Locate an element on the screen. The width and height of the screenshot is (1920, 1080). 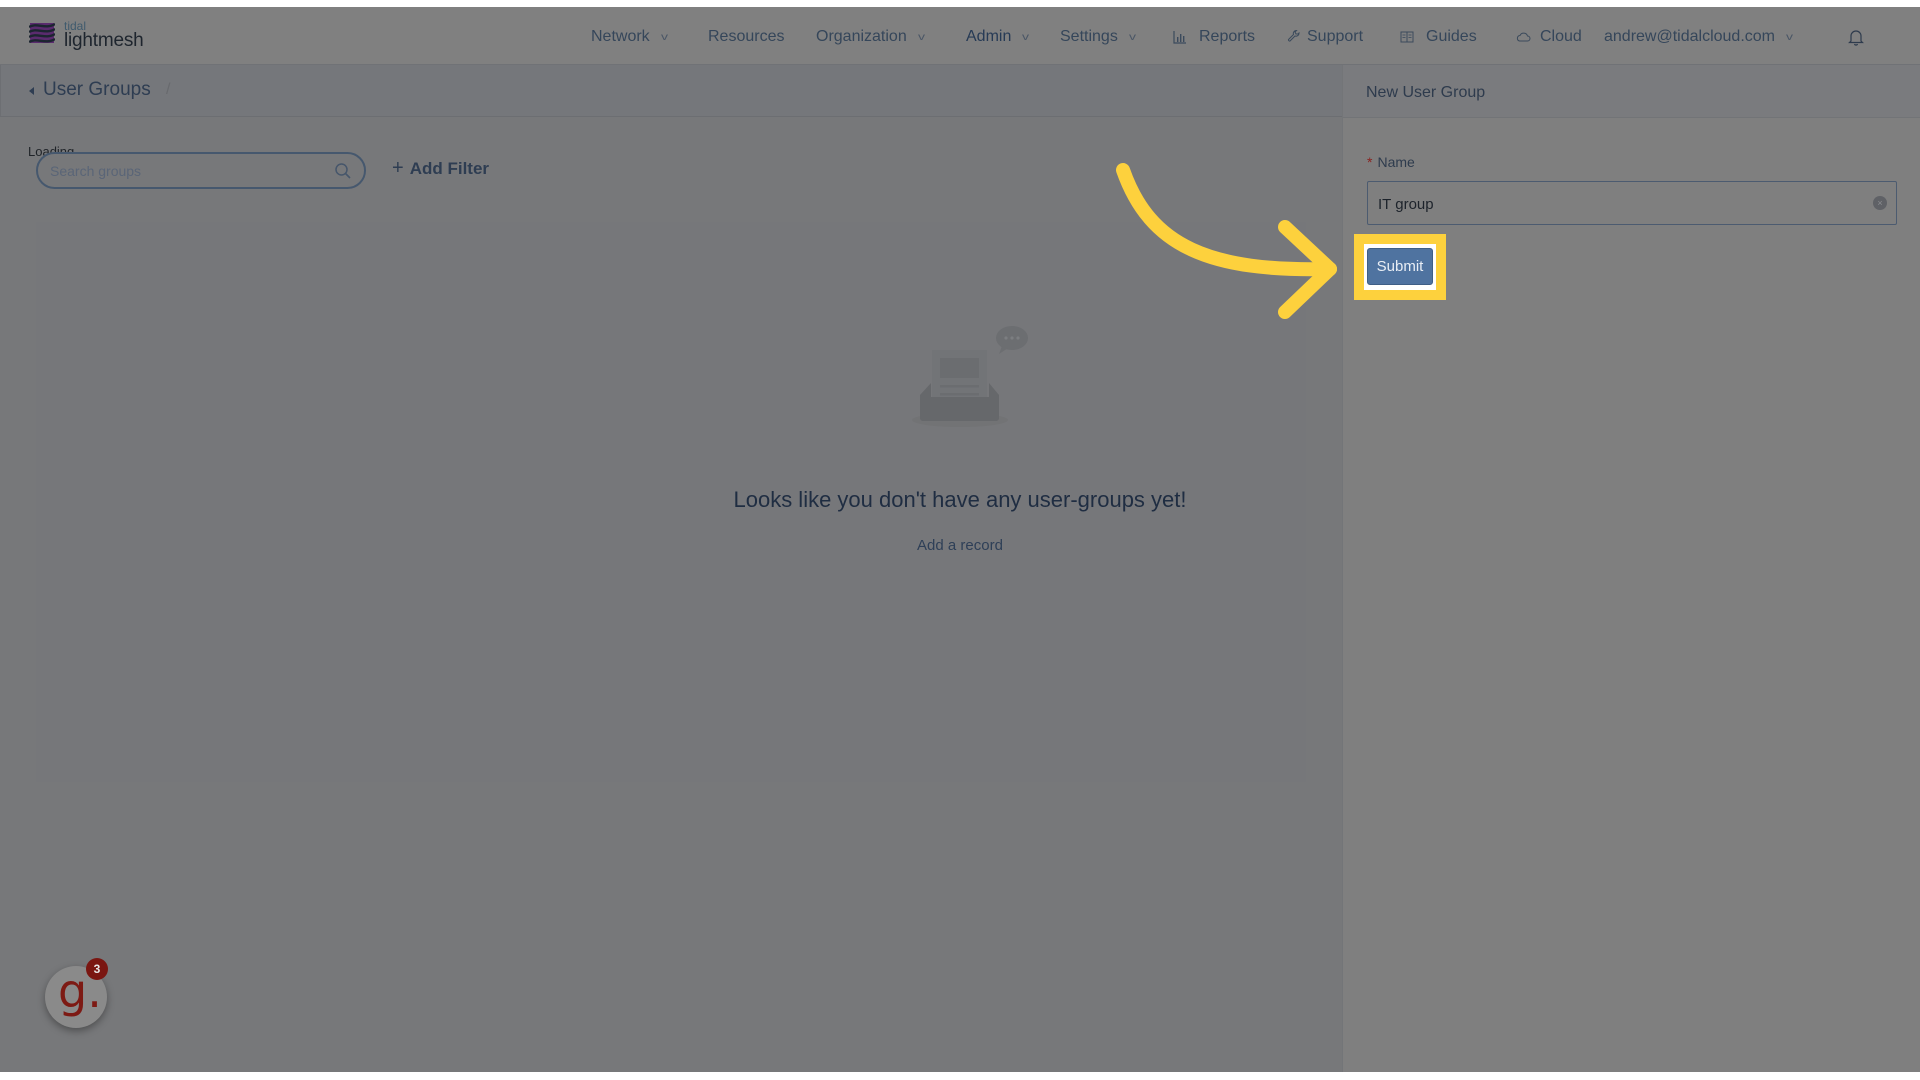
nav-guides-label: Guides is located at coordinates (1451, 36).